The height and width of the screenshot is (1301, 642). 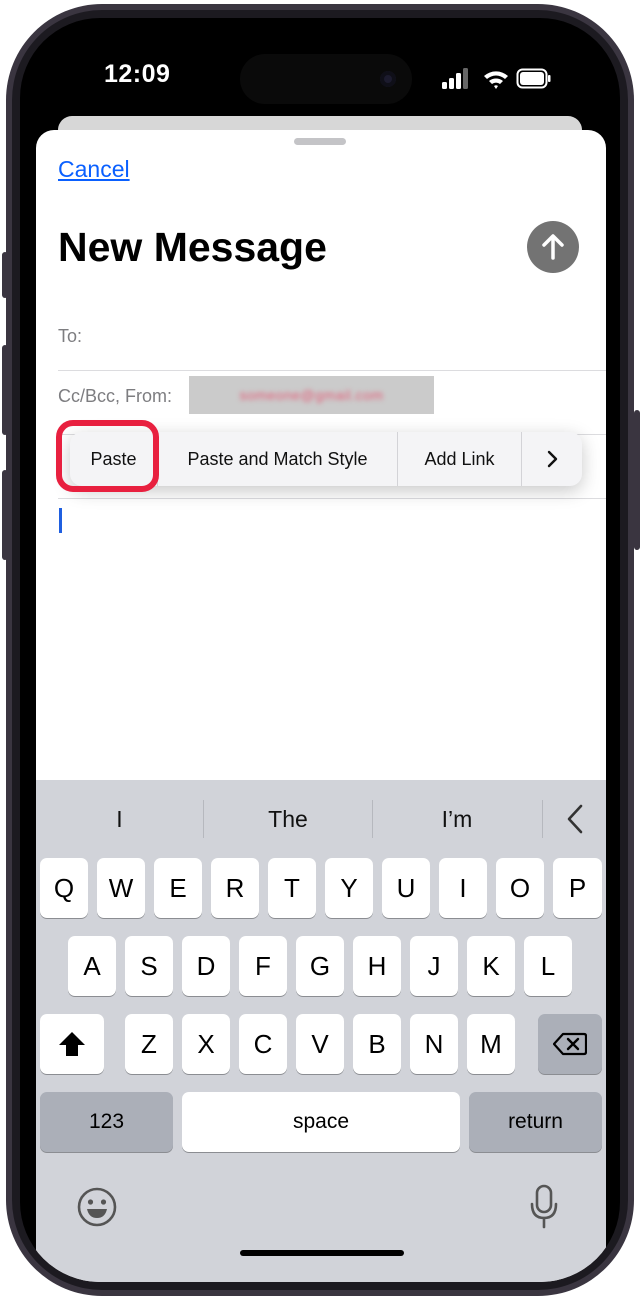 What do you see at coordinates (320, 141) in the screenshot?
I see `sheet-grabber` at bounding box center [320, 141].